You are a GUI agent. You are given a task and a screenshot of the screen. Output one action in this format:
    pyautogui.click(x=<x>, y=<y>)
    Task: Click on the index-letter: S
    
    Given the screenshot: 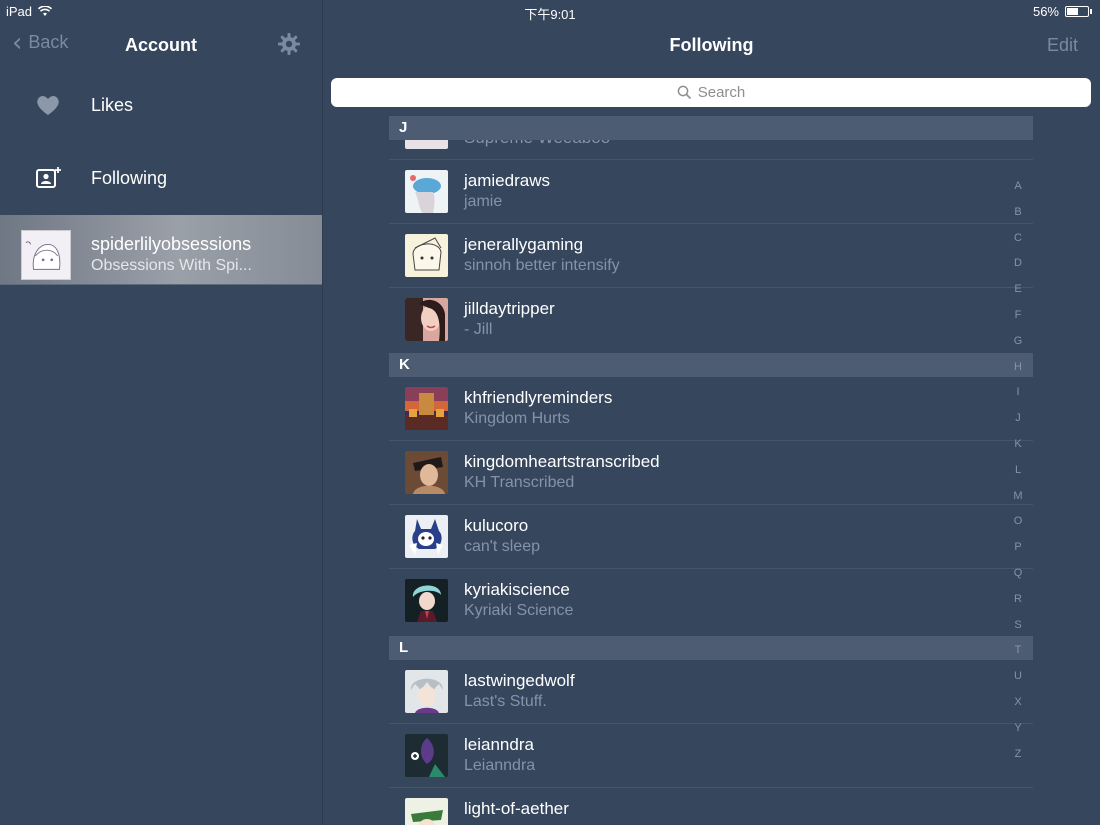 What is the action you would take?
    pyautogui.click(x=1018, y=632)
    